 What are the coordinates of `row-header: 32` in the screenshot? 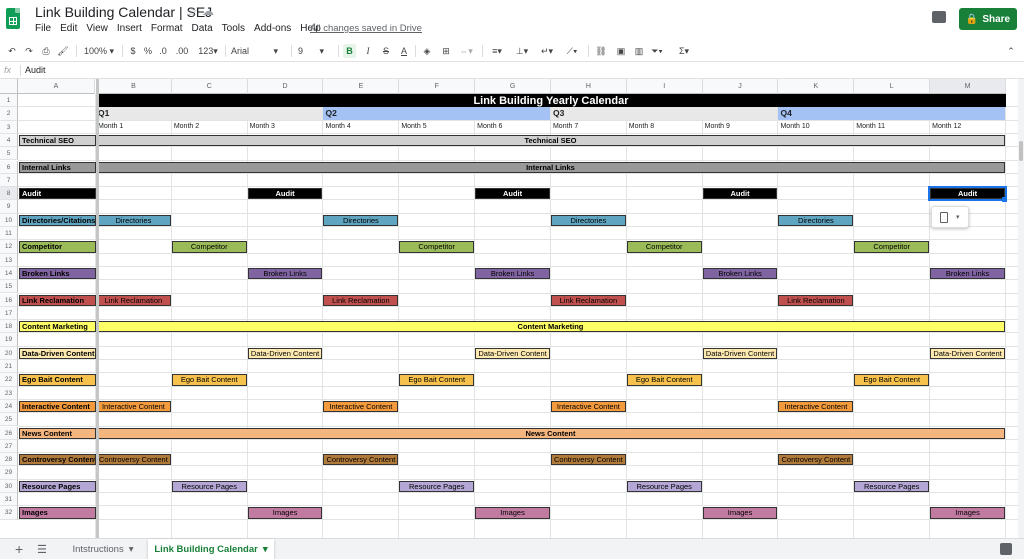 It's located at (9, 513).